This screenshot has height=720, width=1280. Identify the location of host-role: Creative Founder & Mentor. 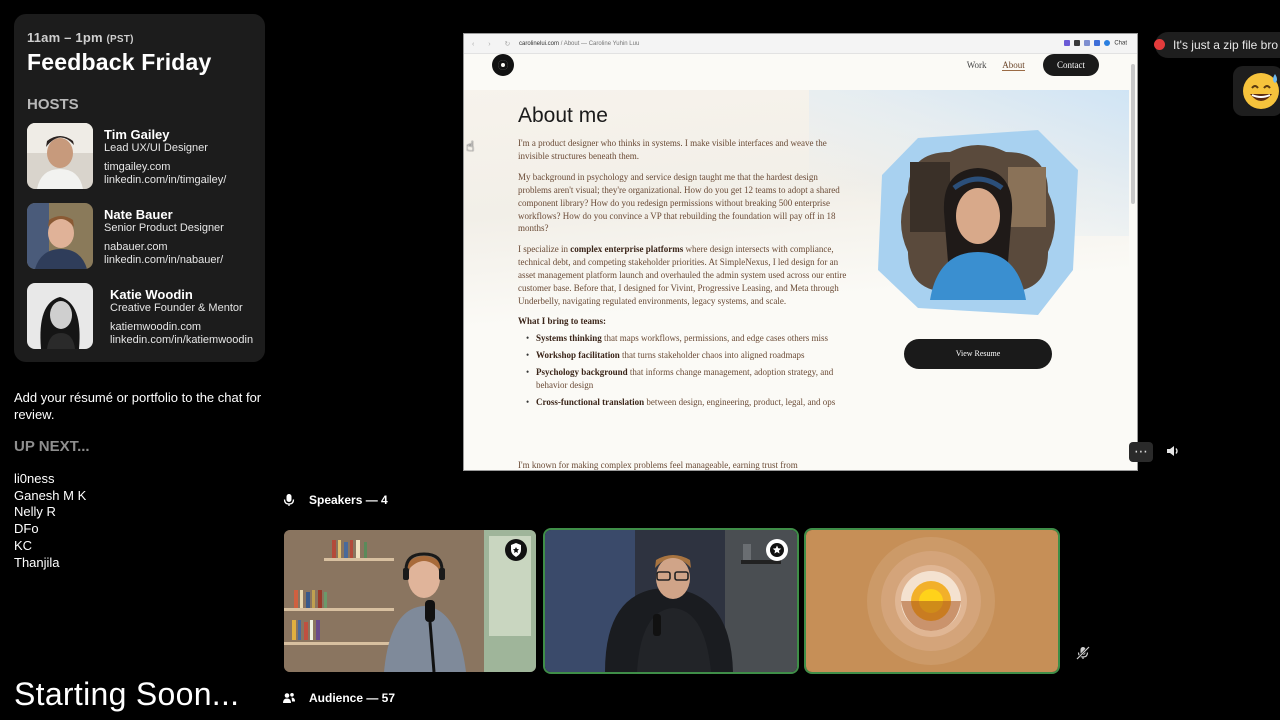
(176, 308).